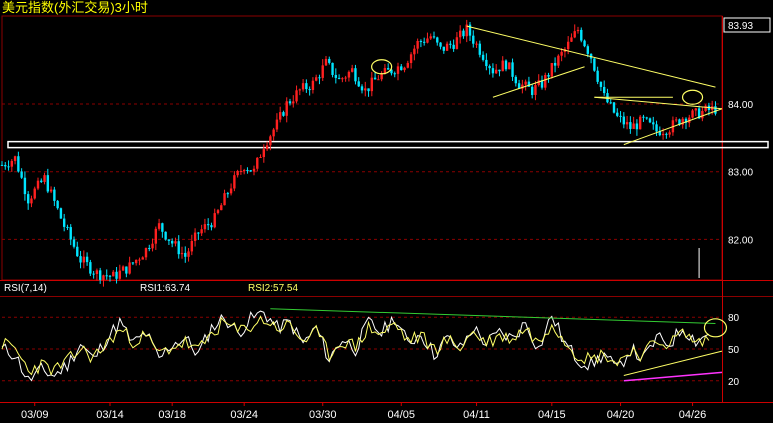  What do you see at coordinates (740, 240) in the screenshot?
I see `price-tick-label: 82.00` at bounding box center [740, 240].